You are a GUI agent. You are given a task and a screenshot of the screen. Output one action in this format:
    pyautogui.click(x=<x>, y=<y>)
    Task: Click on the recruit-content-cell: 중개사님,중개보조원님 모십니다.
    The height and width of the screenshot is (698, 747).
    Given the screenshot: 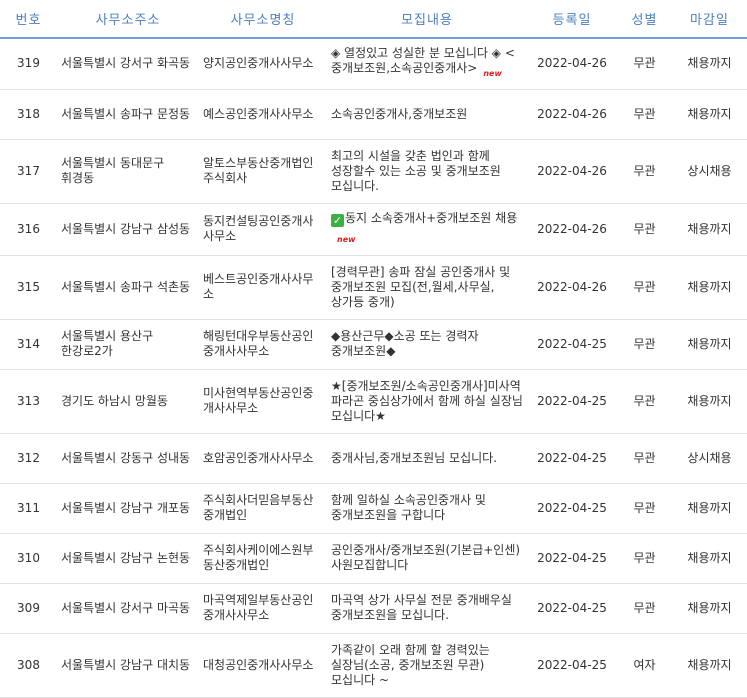 What is the action you would take?
    pyautogui.click(x=427, y=458)
    